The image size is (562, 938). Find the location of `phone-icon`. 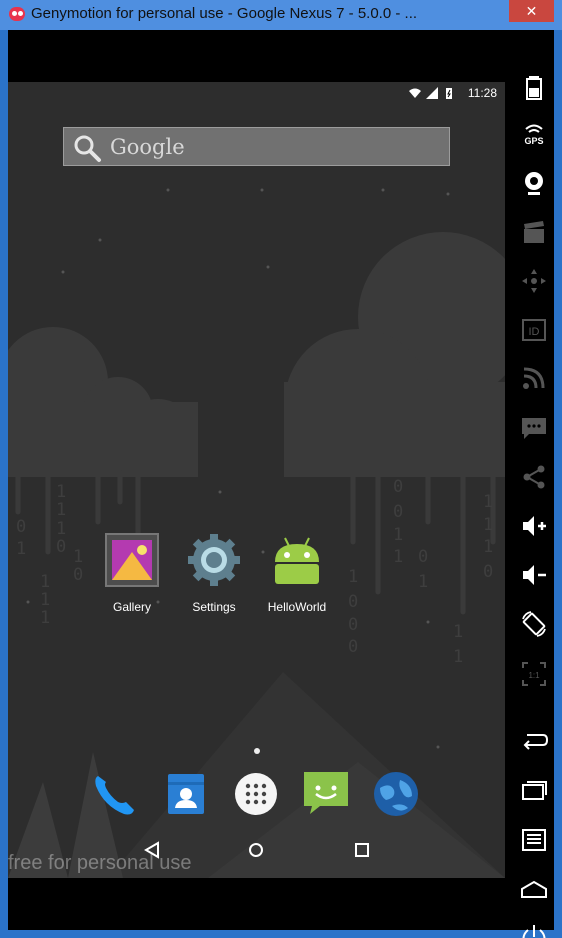

phone-icon is located at coordinates (114, 794).